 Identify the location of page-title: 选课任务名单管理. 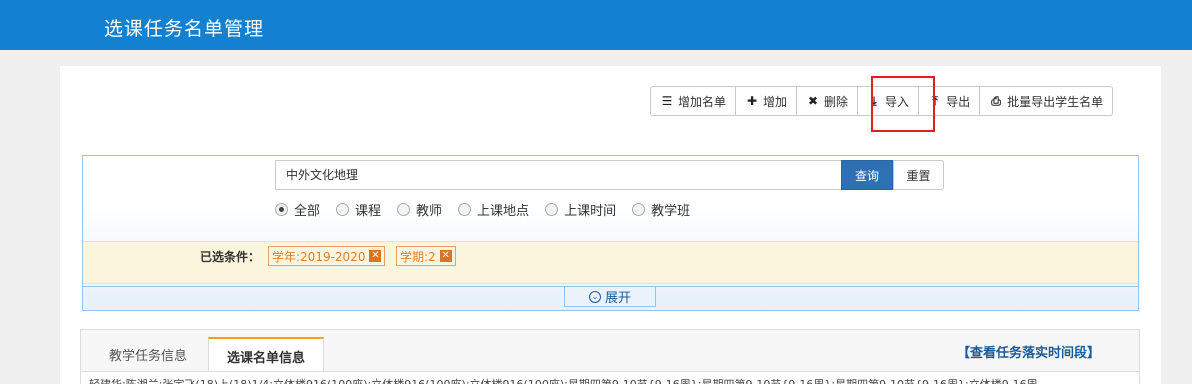
(184, 29).